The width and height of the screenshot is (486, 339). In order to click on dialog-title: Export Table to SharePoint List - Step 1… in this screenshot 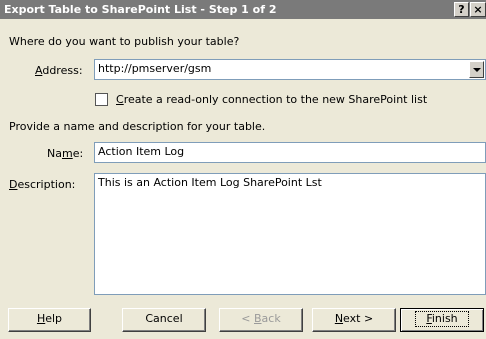, I will do `click(140, 9)`.